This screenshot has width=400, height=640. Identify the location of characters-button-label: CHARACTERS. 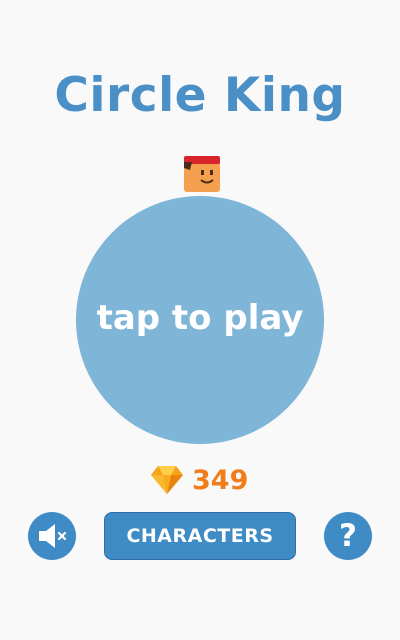
(200, 536).